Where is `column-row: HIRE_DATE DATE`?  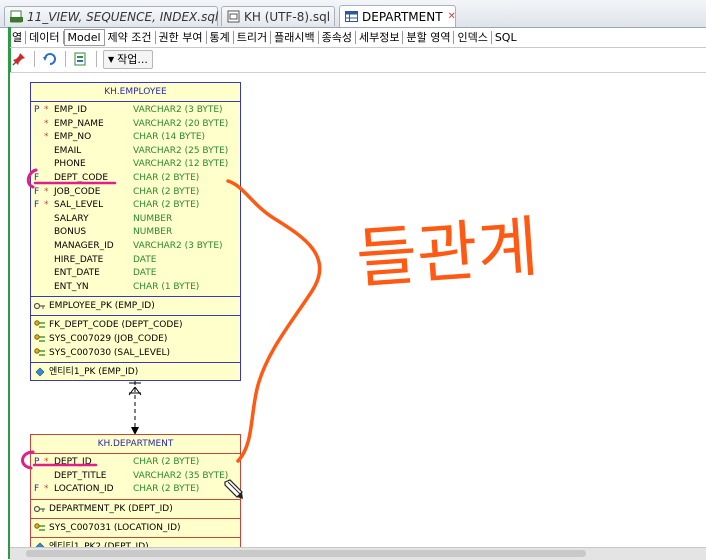 column-row: HIRE_DATE DATE is located at coordinates (135, 261).